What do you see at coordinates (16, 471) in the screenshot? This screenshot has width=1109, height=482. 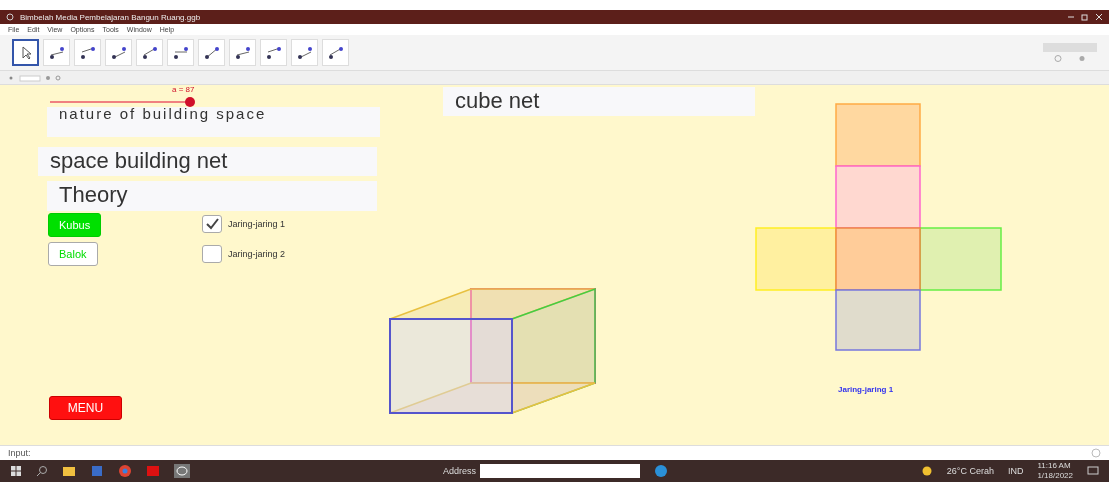 I see `start-icon` at bounding box center [16, 471].